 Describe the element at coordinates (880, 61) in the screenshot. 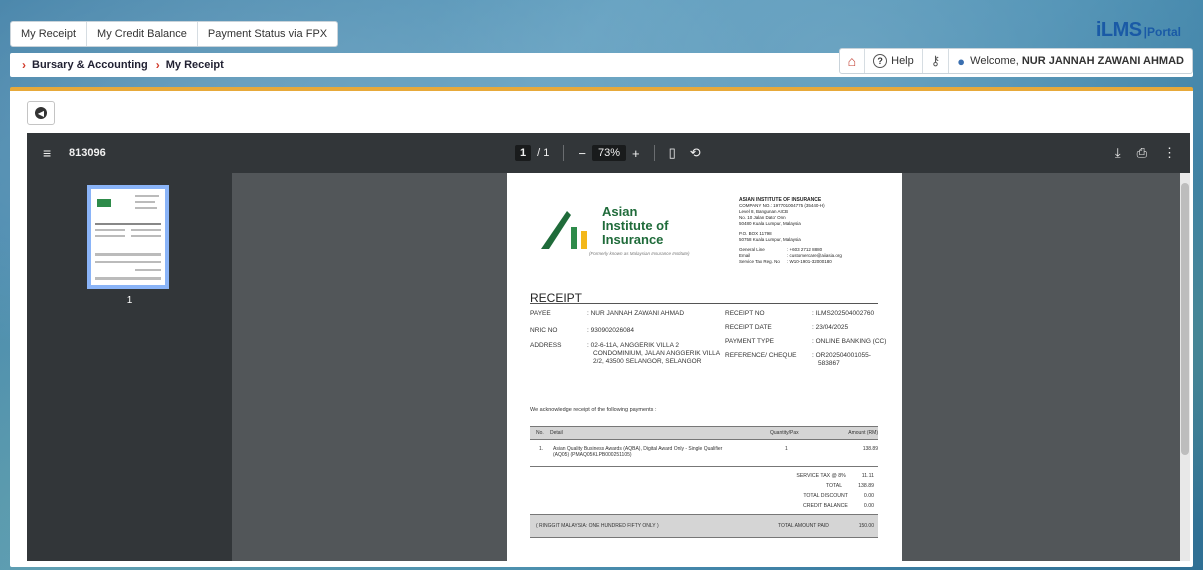

I see `help-icon: ?` at that location.